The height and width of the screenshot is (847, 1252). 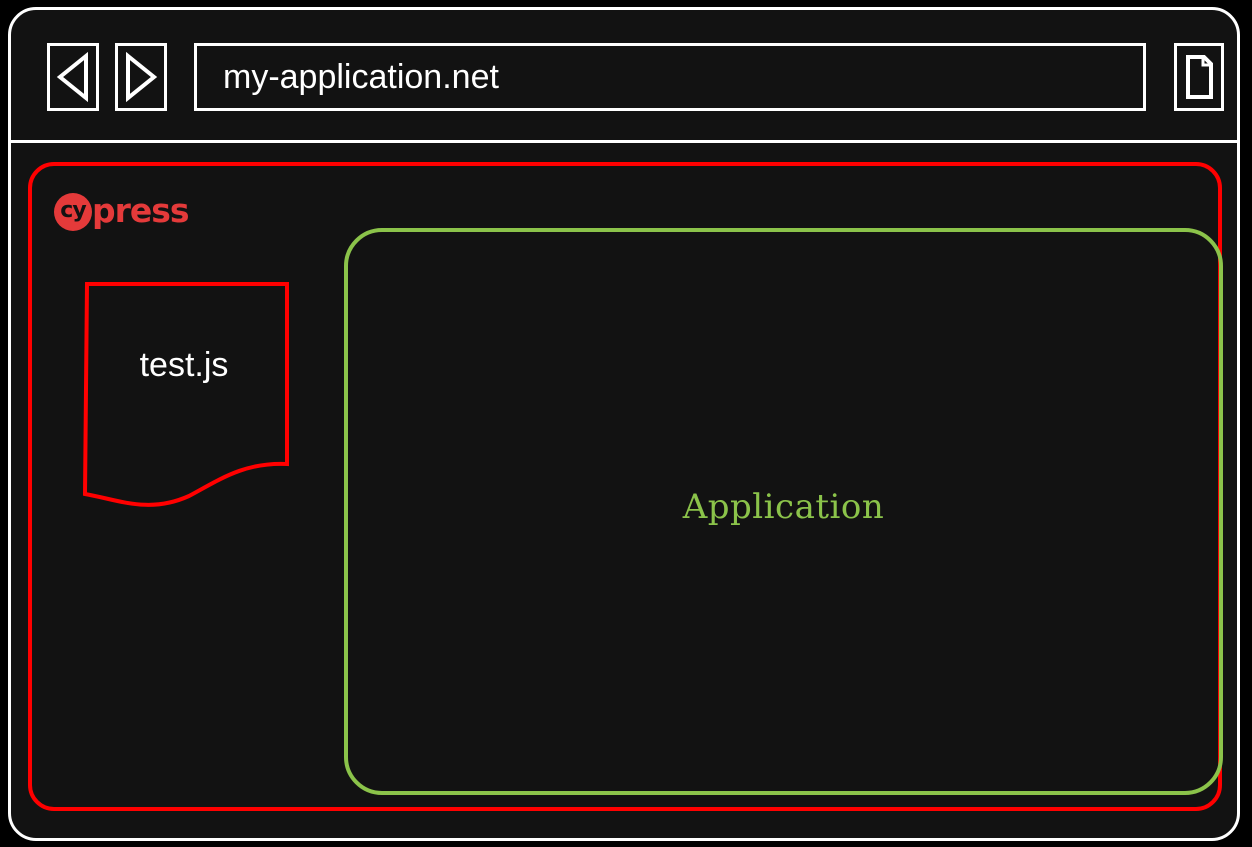 I want to click on test-file-label: test.js, so click(x=184, y=365).